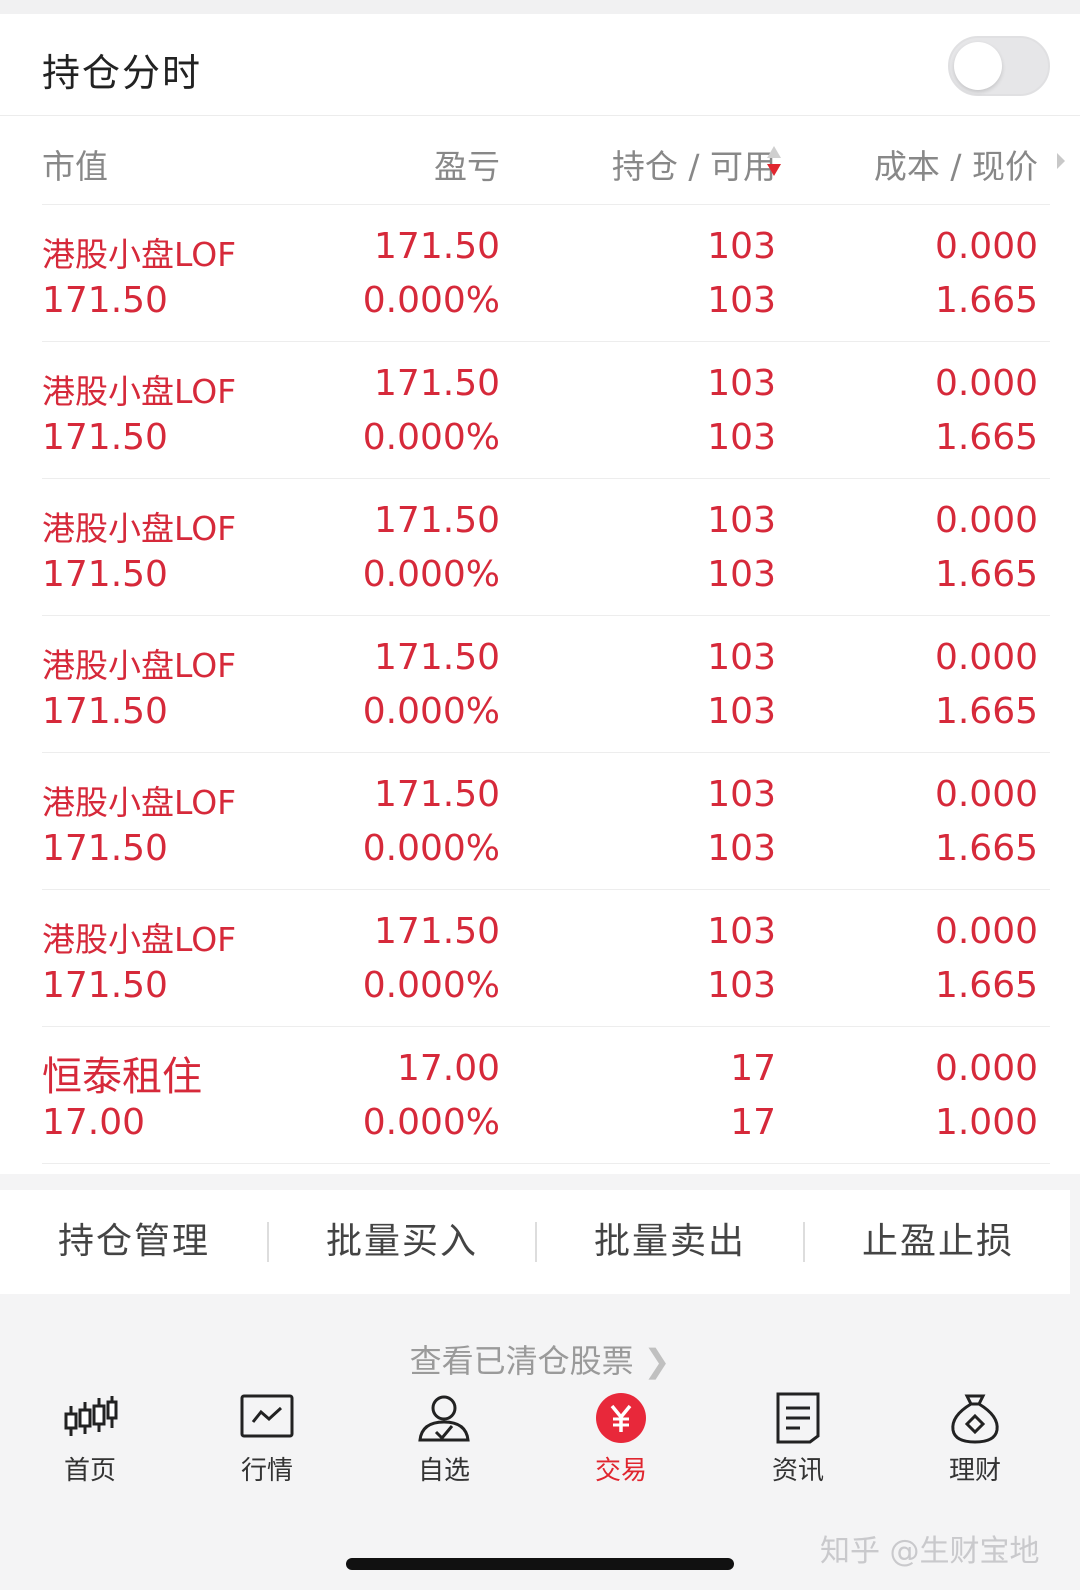  I want to click on home-indicator, so click(540, 1564).